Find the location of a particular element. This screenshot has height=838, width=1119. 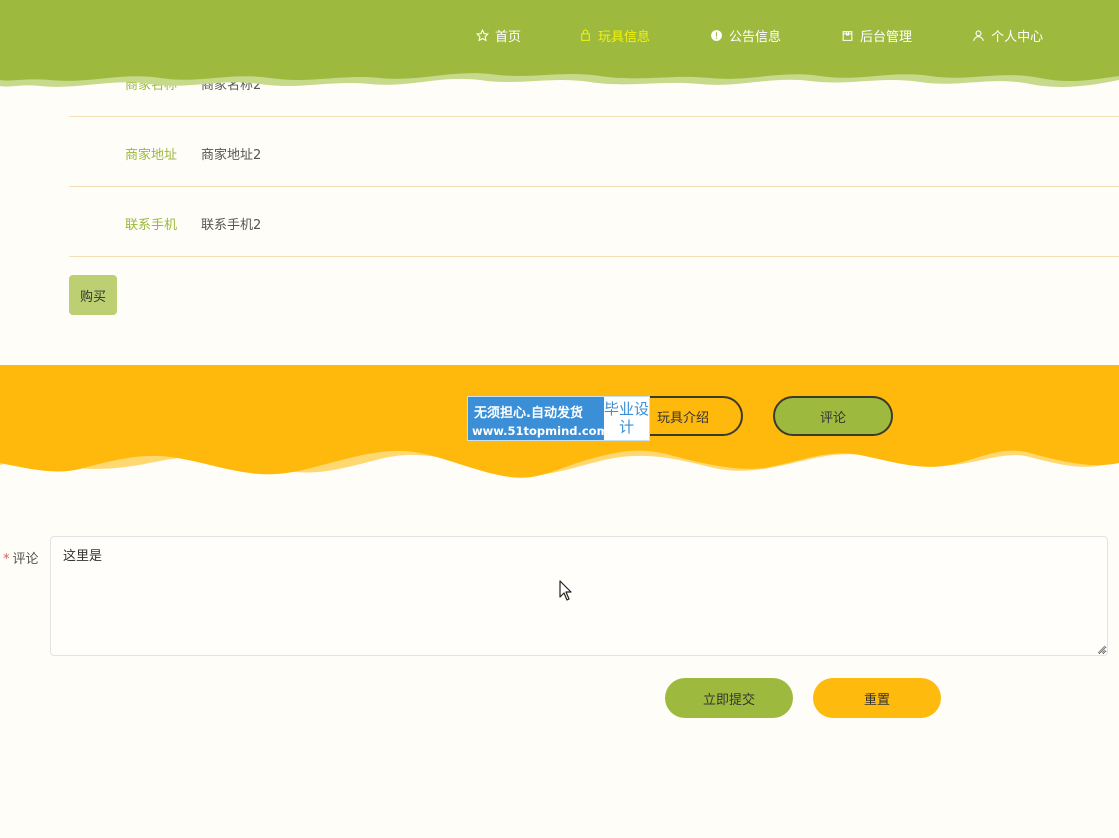

watermark-banner: 无须担心.自动发货 www.51topmind.com 毕业设计 is located at coordinates (558, 418).